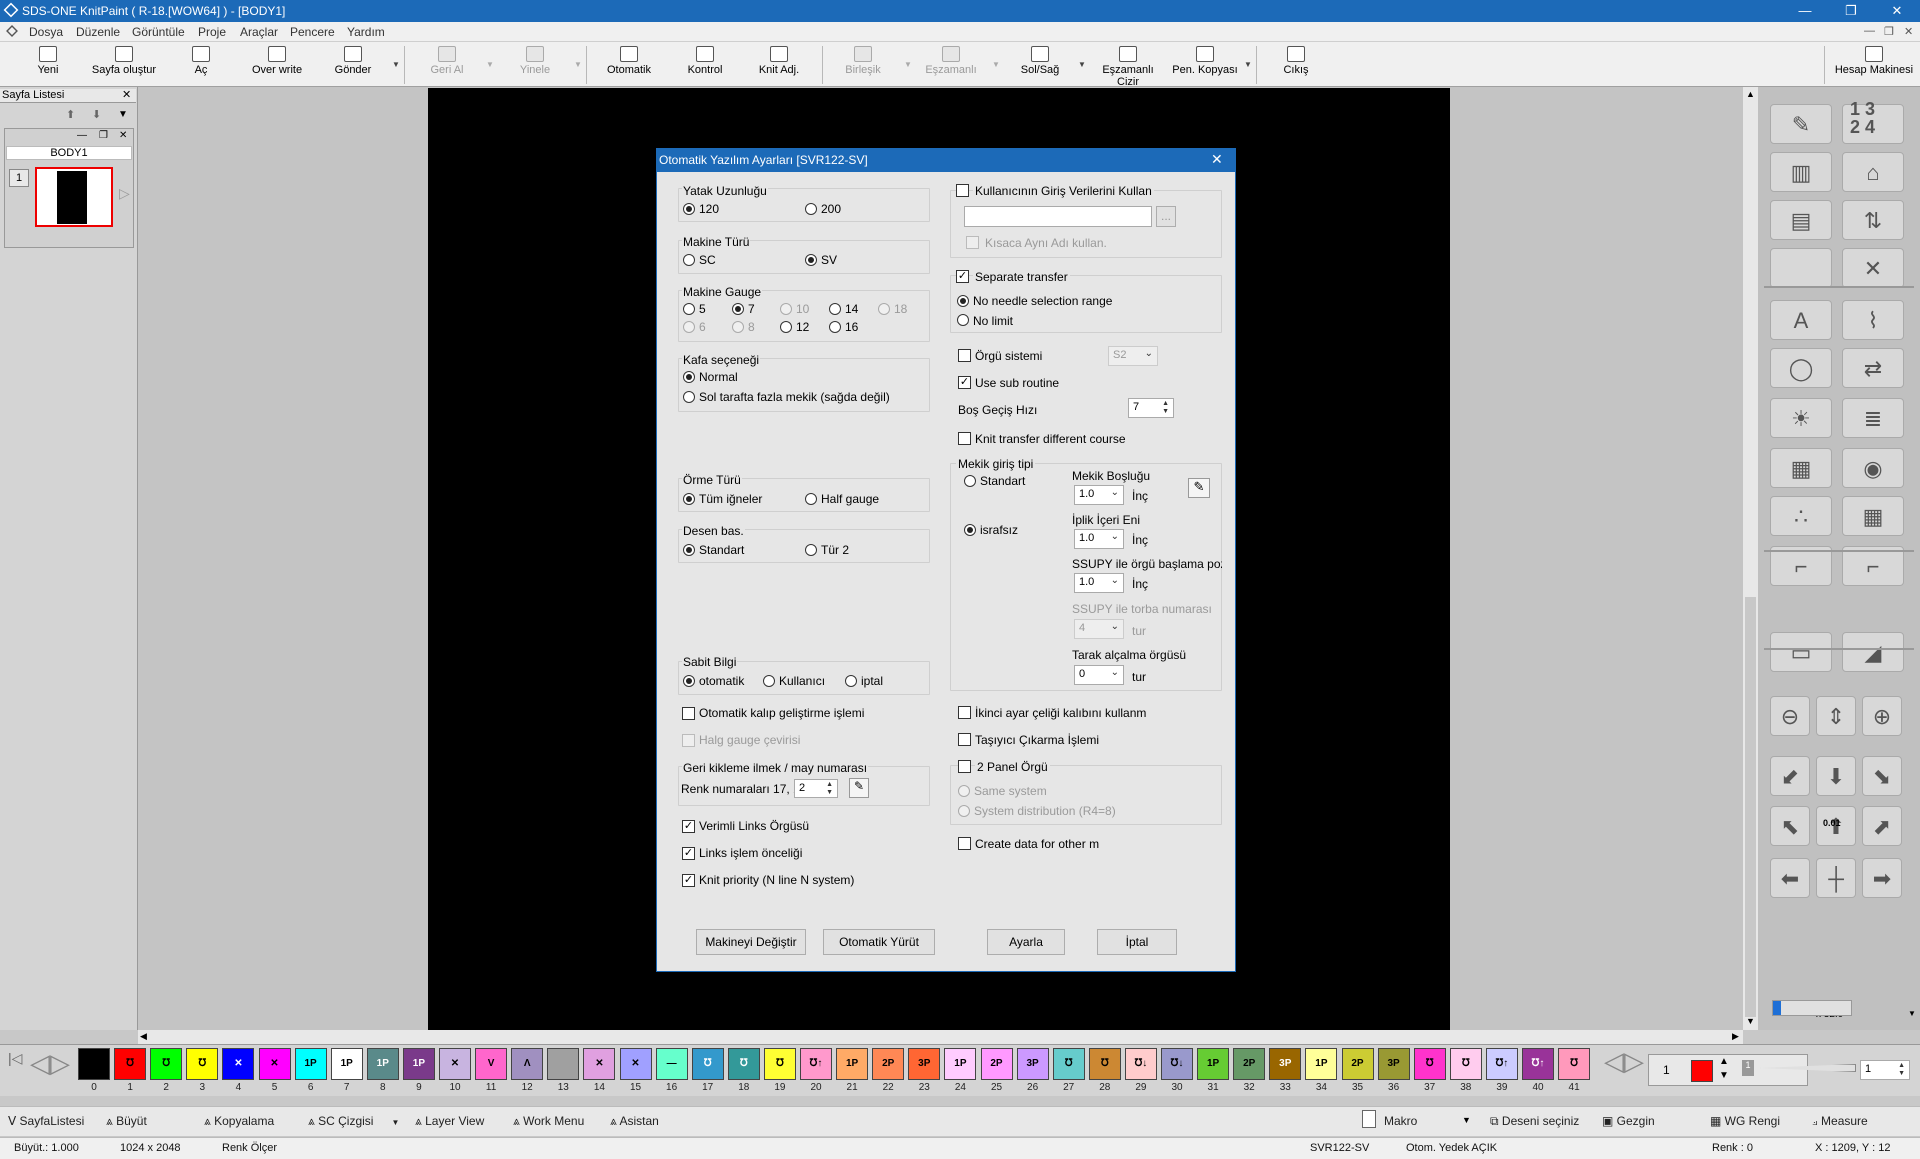  I want to click on gauge-16-radio, so click(835, 327).